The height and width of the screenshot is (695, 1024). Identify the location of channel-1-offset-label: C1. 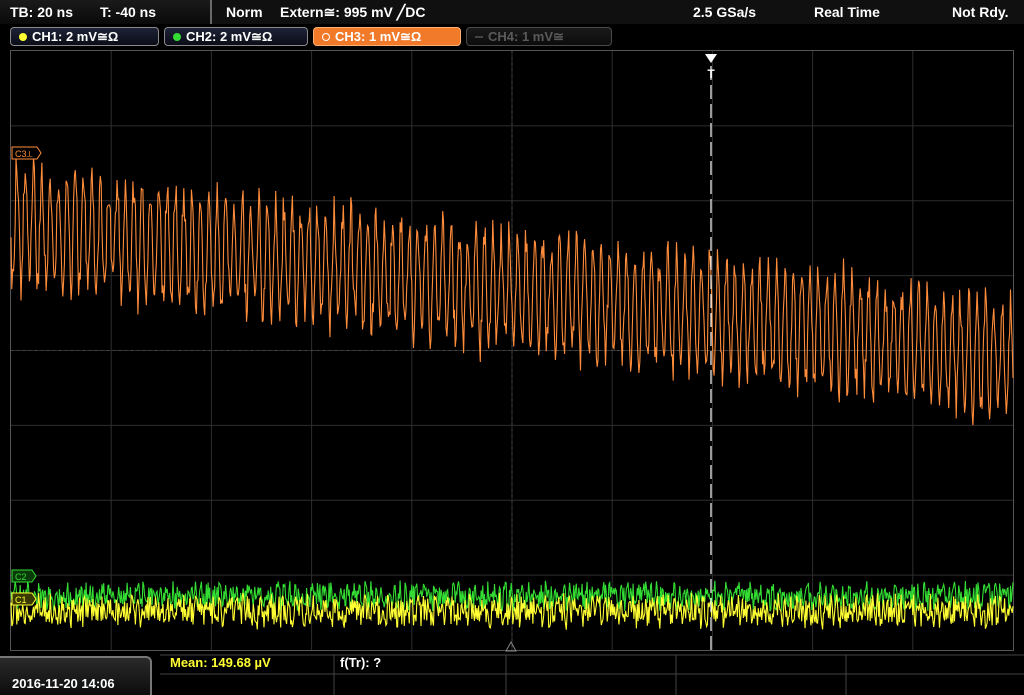
(21, 600).